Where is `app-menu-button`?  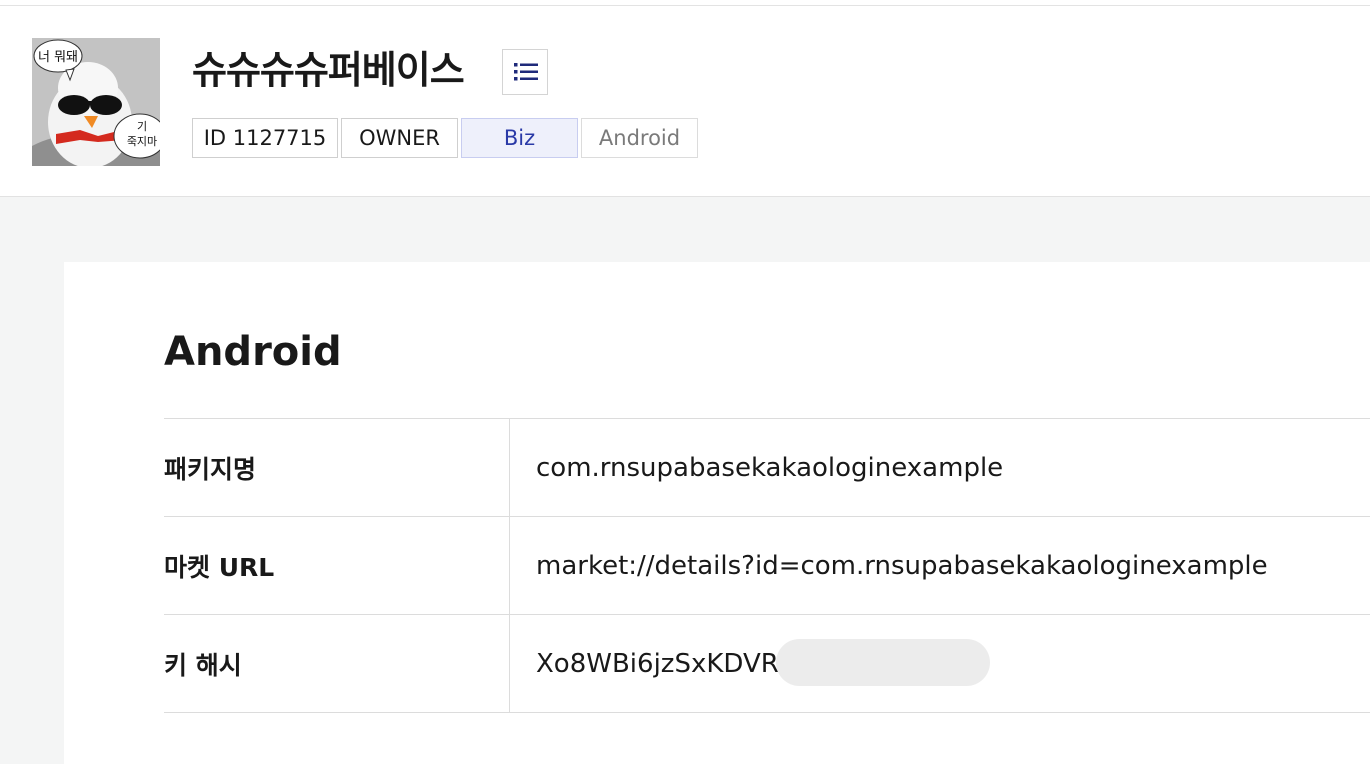 app-menu-button is located at coordinates (525, 72).